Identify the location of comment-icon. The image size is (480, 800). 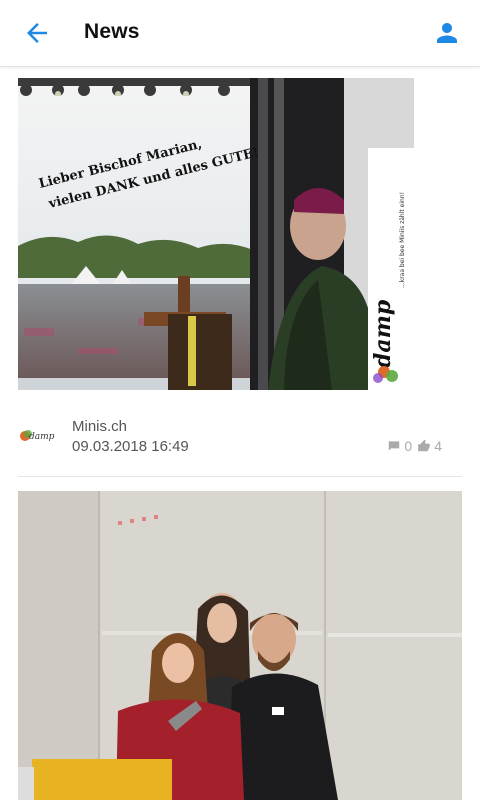
(394, 446).